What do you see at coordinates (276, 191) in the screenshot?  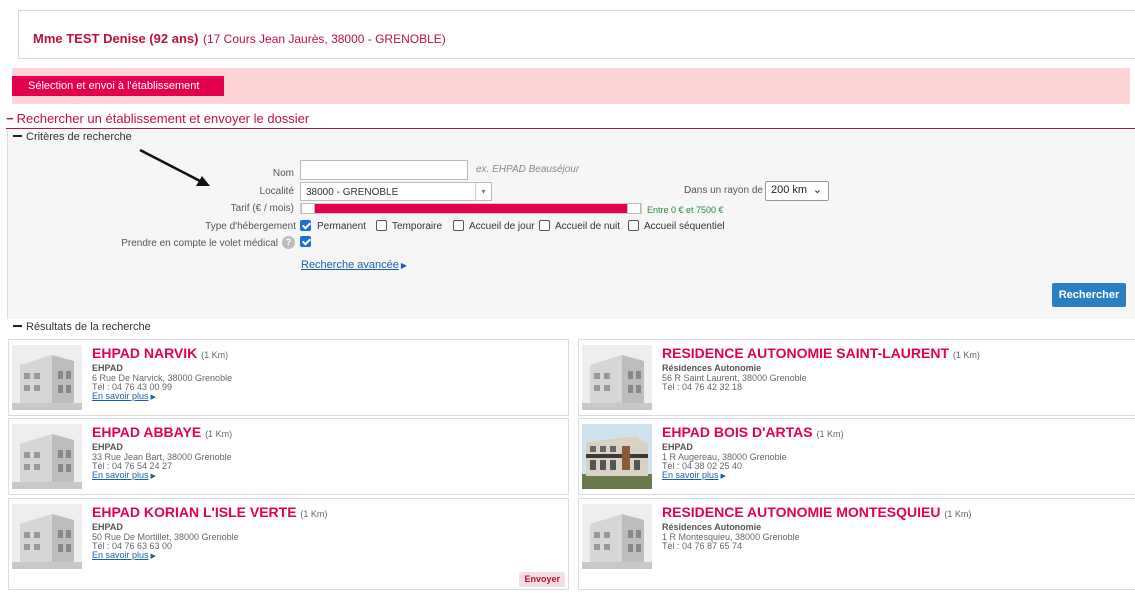 I see `localite-label: Localité` at bounding box center [276, 191].